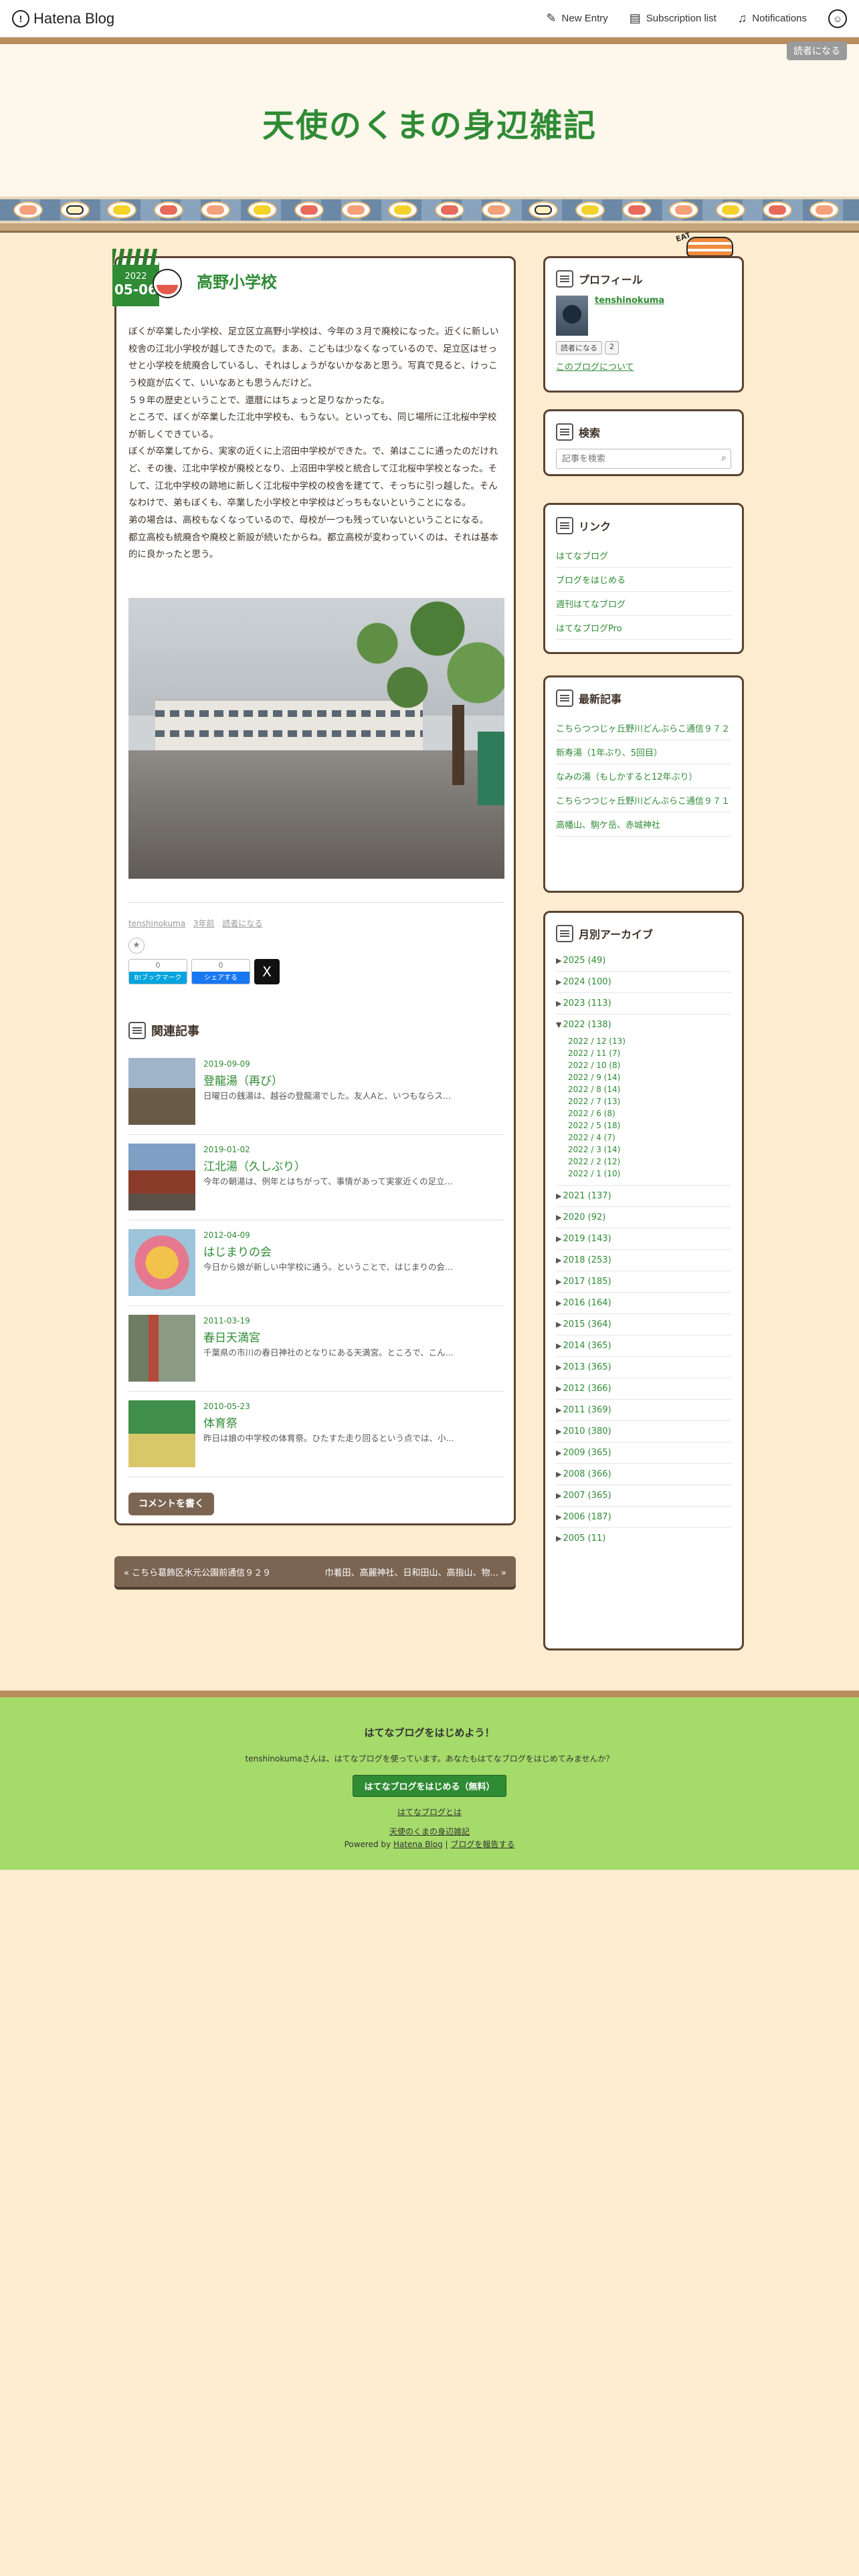 This screenshot has width=859, height=2576. What do you see at coordinates (644, 1162) in the screenshot?
I see `archive-month-link: 2022 / 2 (12)` at bounding box center [644, 1162].